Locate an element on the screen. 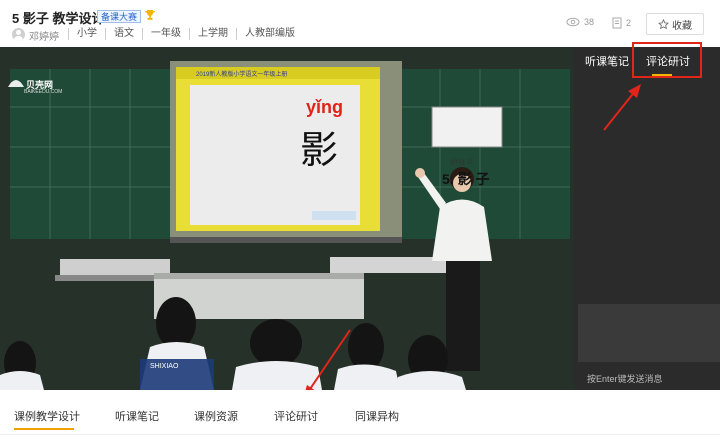 This screenshot has height=435, width=720. shirt-text: SHIXIAO is located at coordinates (164, 366).